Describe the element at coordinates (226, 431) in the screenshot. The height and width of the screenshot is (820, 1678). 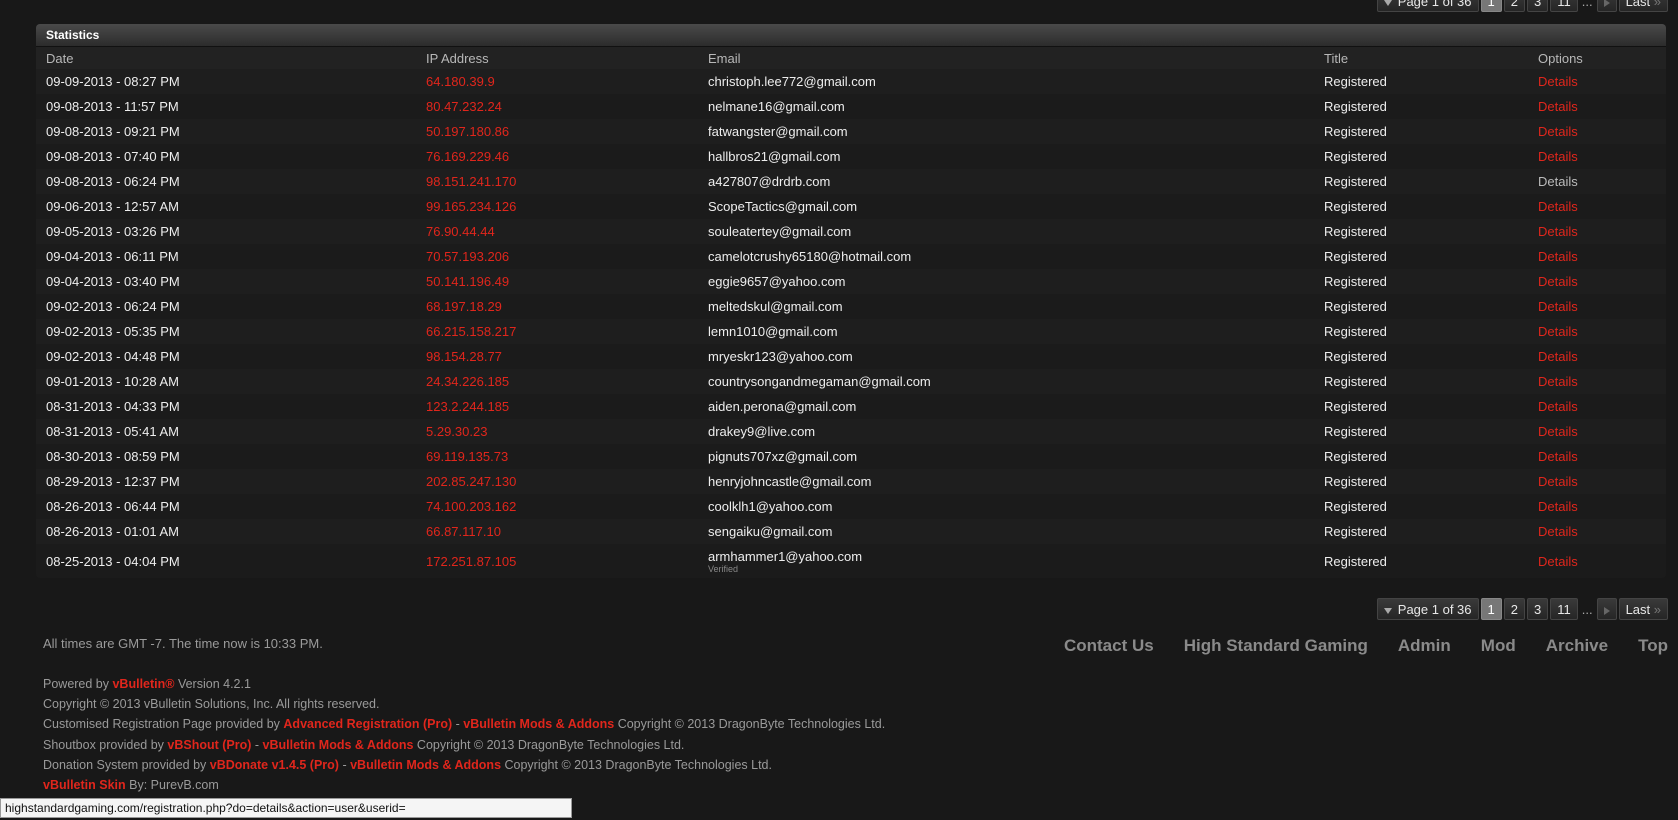
I see `date-cell: 08-31-2013 - 05:41 AM` at that location.